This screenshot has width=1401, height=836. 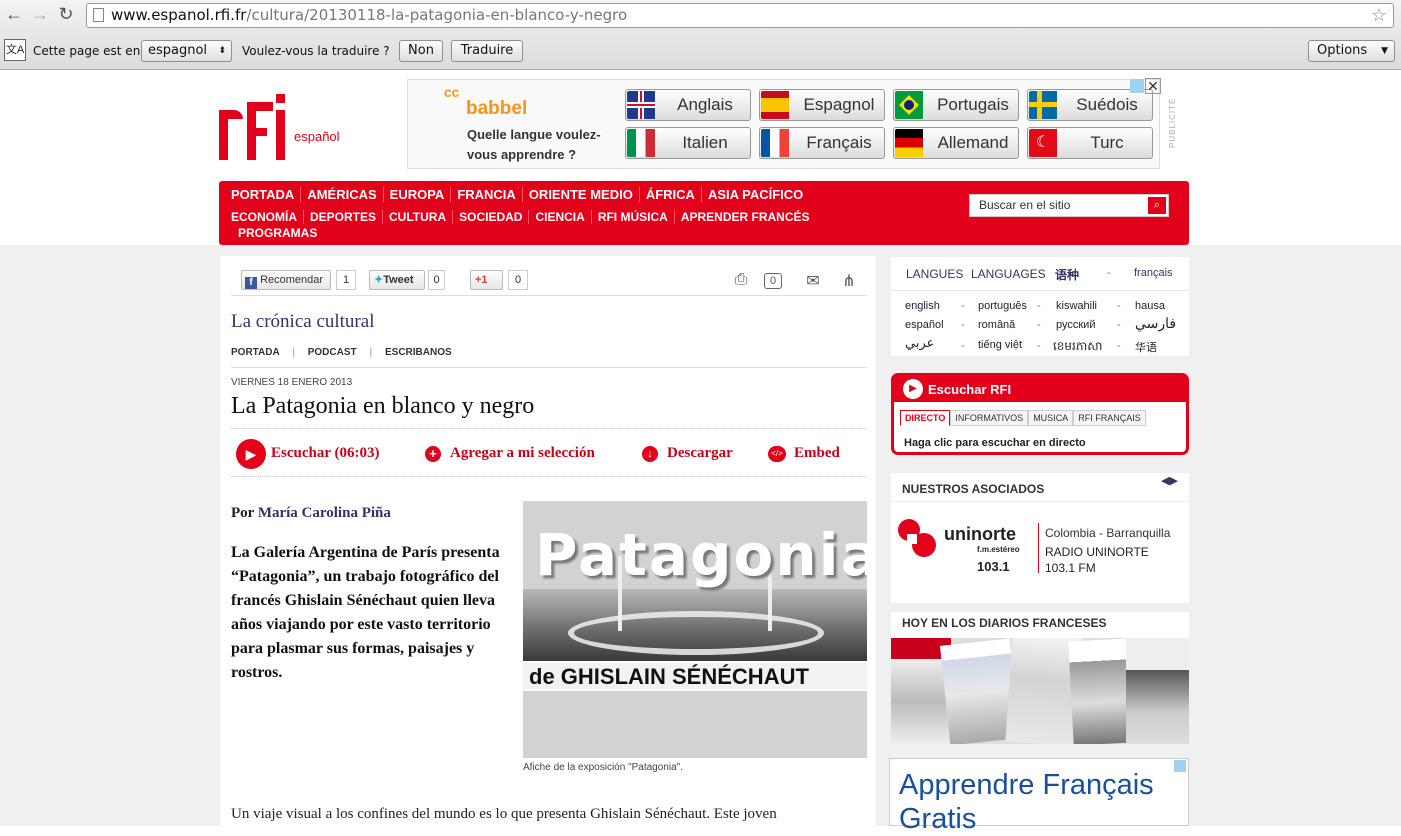 What do you see at coordinates (1107, 533) in the screenshot?
I see `partner-place: Colombia - Barranquilla` at bounding box center [1107, 533].